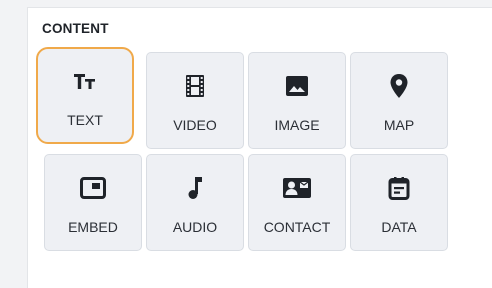 This screenshot has height=288, width=492. What do you see at coordinates (297, 100) in the screenshot?
I see `tile-image: IMAGE` at bounding box center [297, 100].